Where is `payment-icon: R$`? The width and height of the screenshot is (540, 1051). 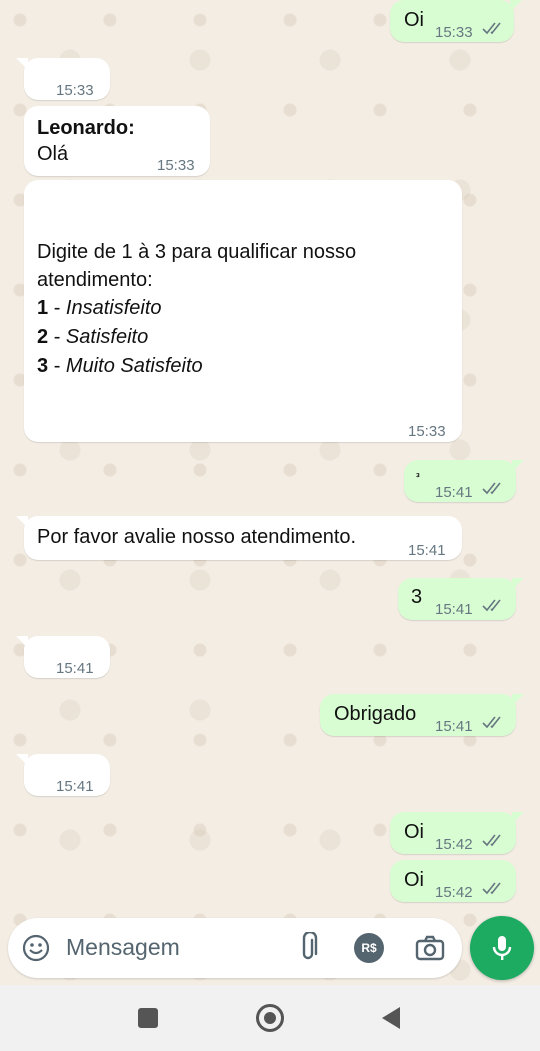
payment-icon: R$ is located at coordinates (369, 948).